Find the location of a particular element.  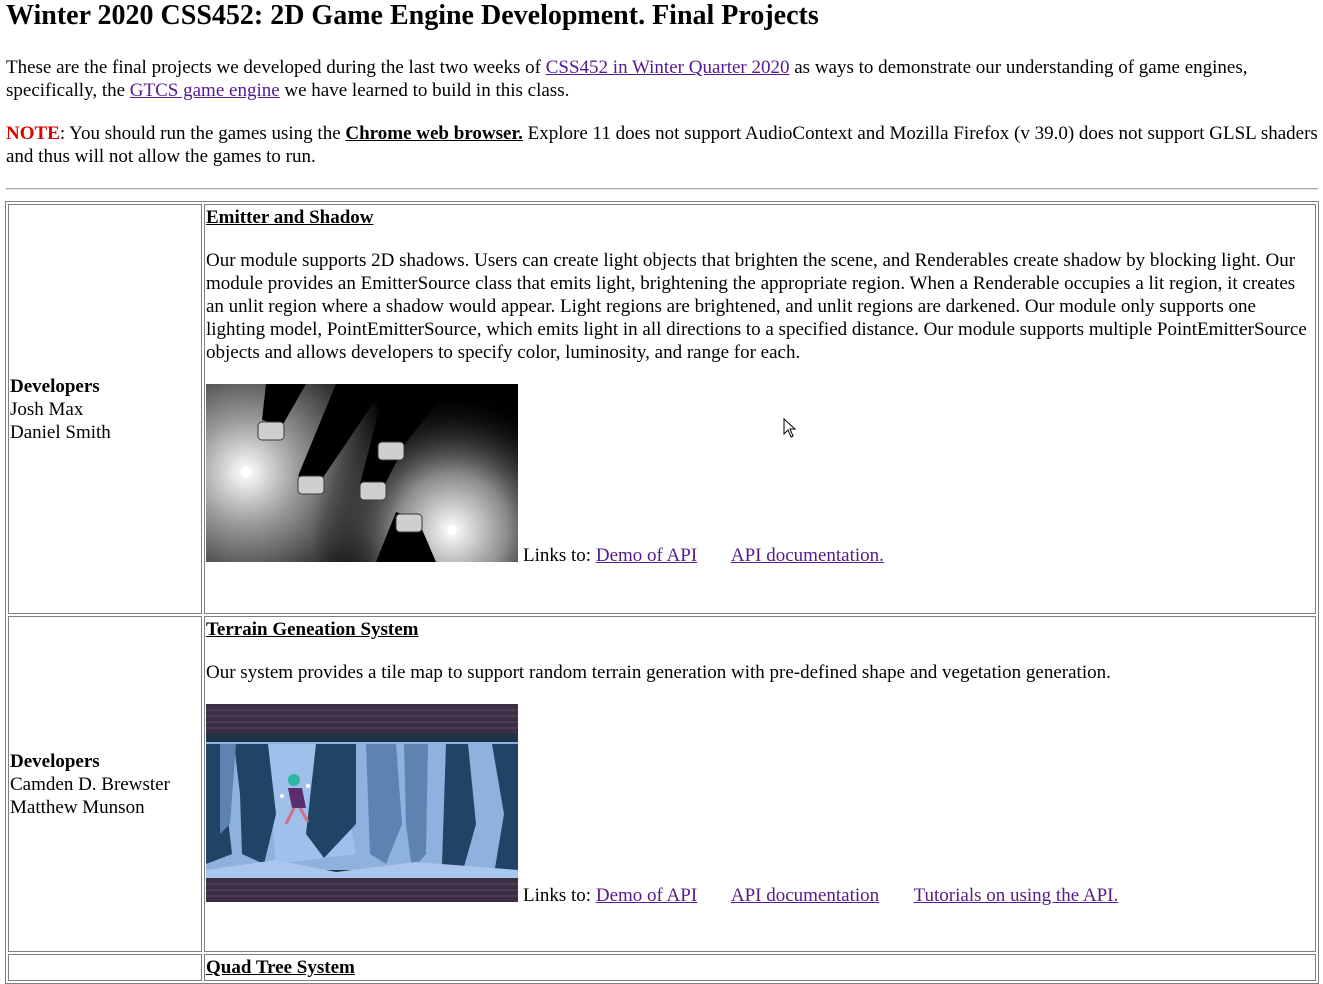

note-colon: : You should run the games using the is located at coordinates (202, 133).